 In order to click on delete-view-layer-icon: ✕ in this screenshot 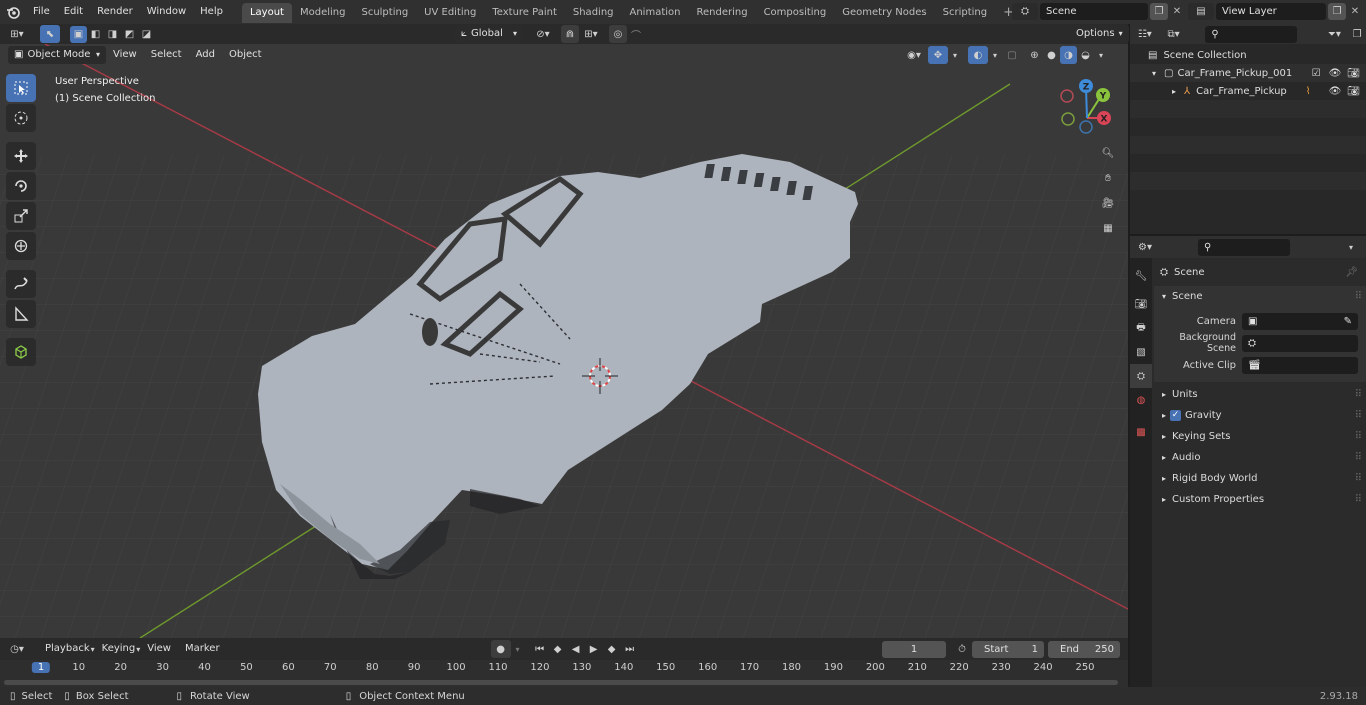, I will do `click(1355, 11)`.